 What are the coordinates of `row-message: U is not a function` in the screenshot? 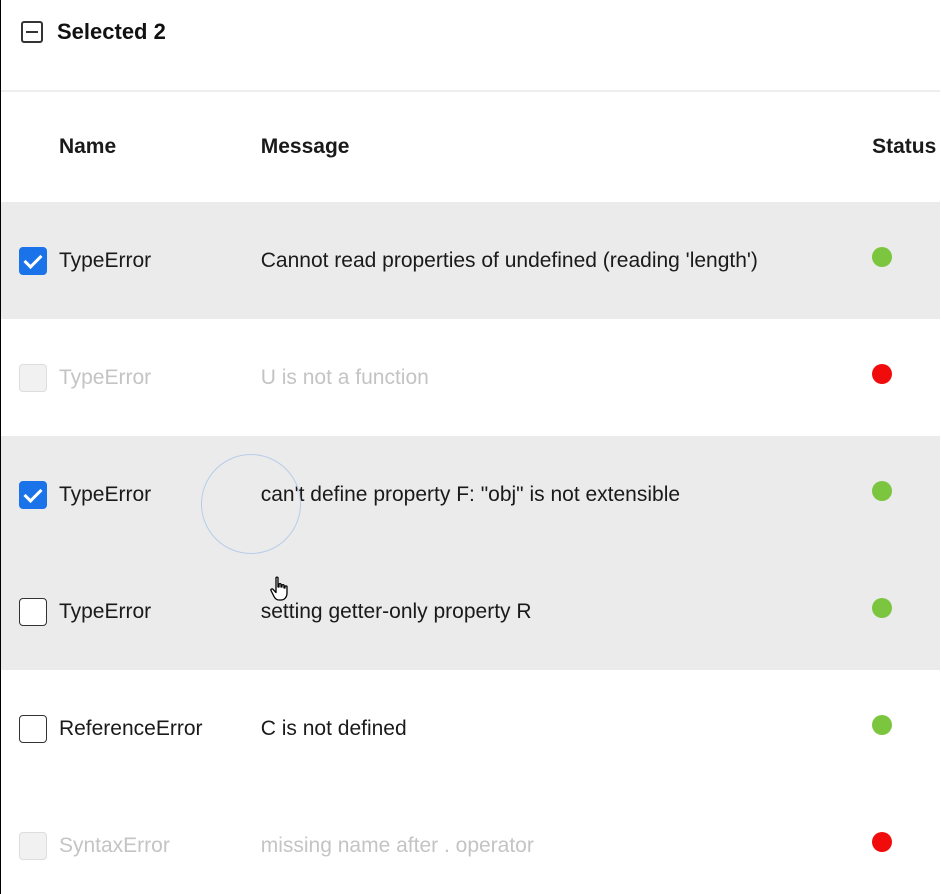 It's located at (344, 377).